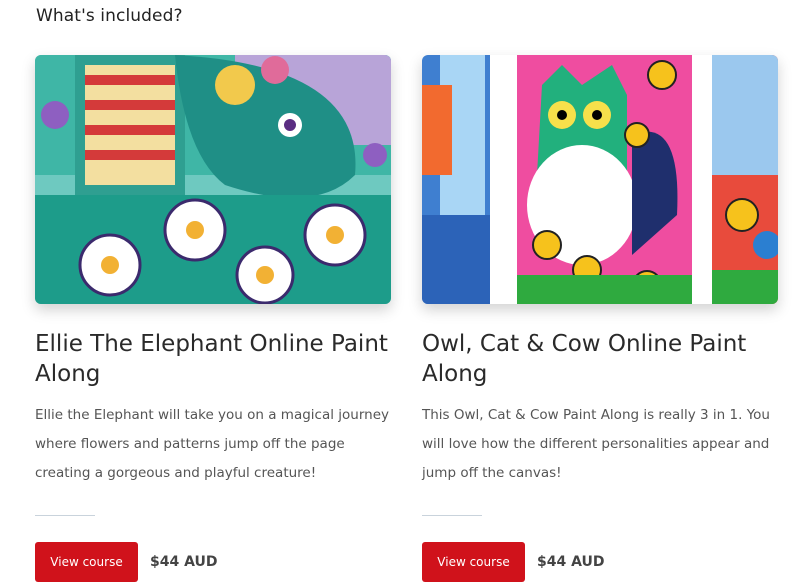 The height and width of the screenshot is (588, 800). I want to click on course-title: Owl, Cat & Cow Online Paint Along, so click(600, 359).